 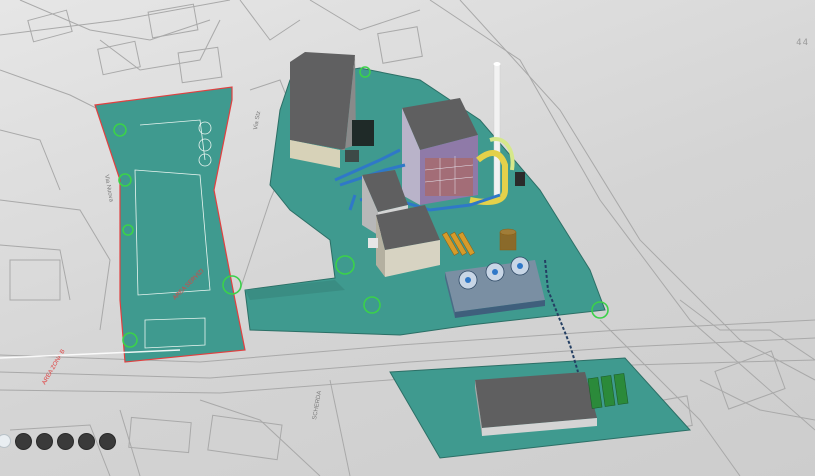 I want to click on street-label-mid: Via Nuova, so click(x=108, y=188).